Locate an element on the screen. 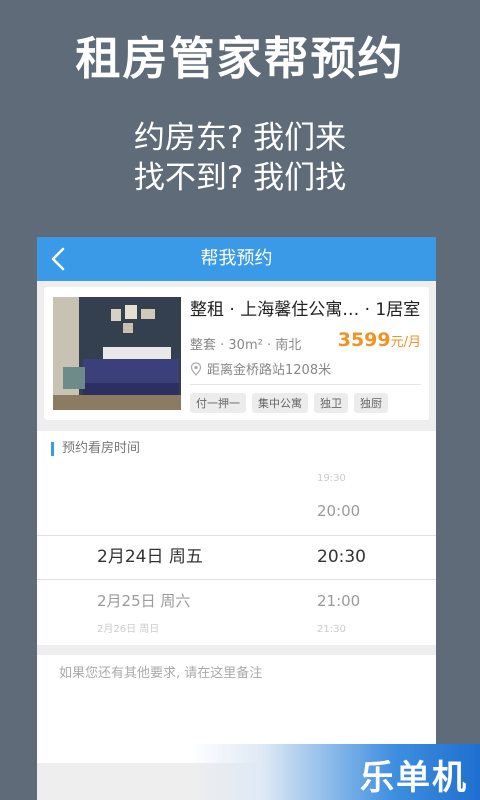 This screenshot has width=480, height=800. picker-row-selected: 2月24日 周五 20:30 is located at coordinates (236, 557).